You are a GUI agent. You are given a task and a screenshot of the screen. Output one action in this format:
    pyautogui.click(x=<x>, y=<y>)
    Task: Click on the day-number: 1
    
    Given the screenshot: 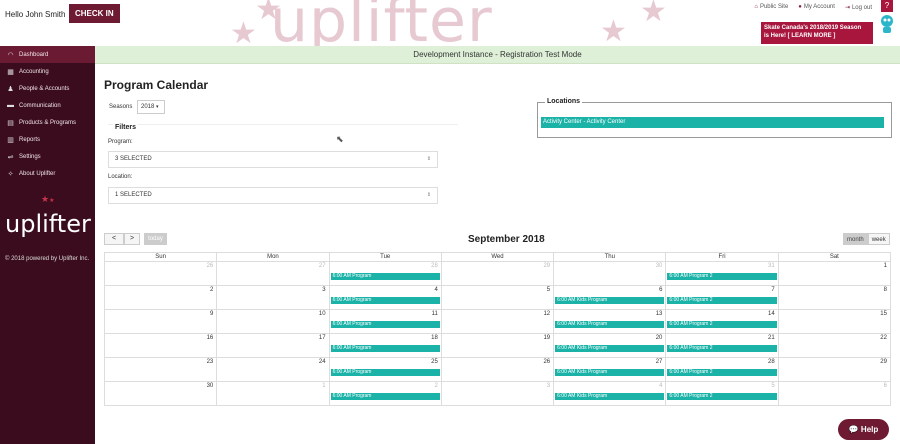 What is the action you would take?
    pyautogui.click(x=324, y=386)
    